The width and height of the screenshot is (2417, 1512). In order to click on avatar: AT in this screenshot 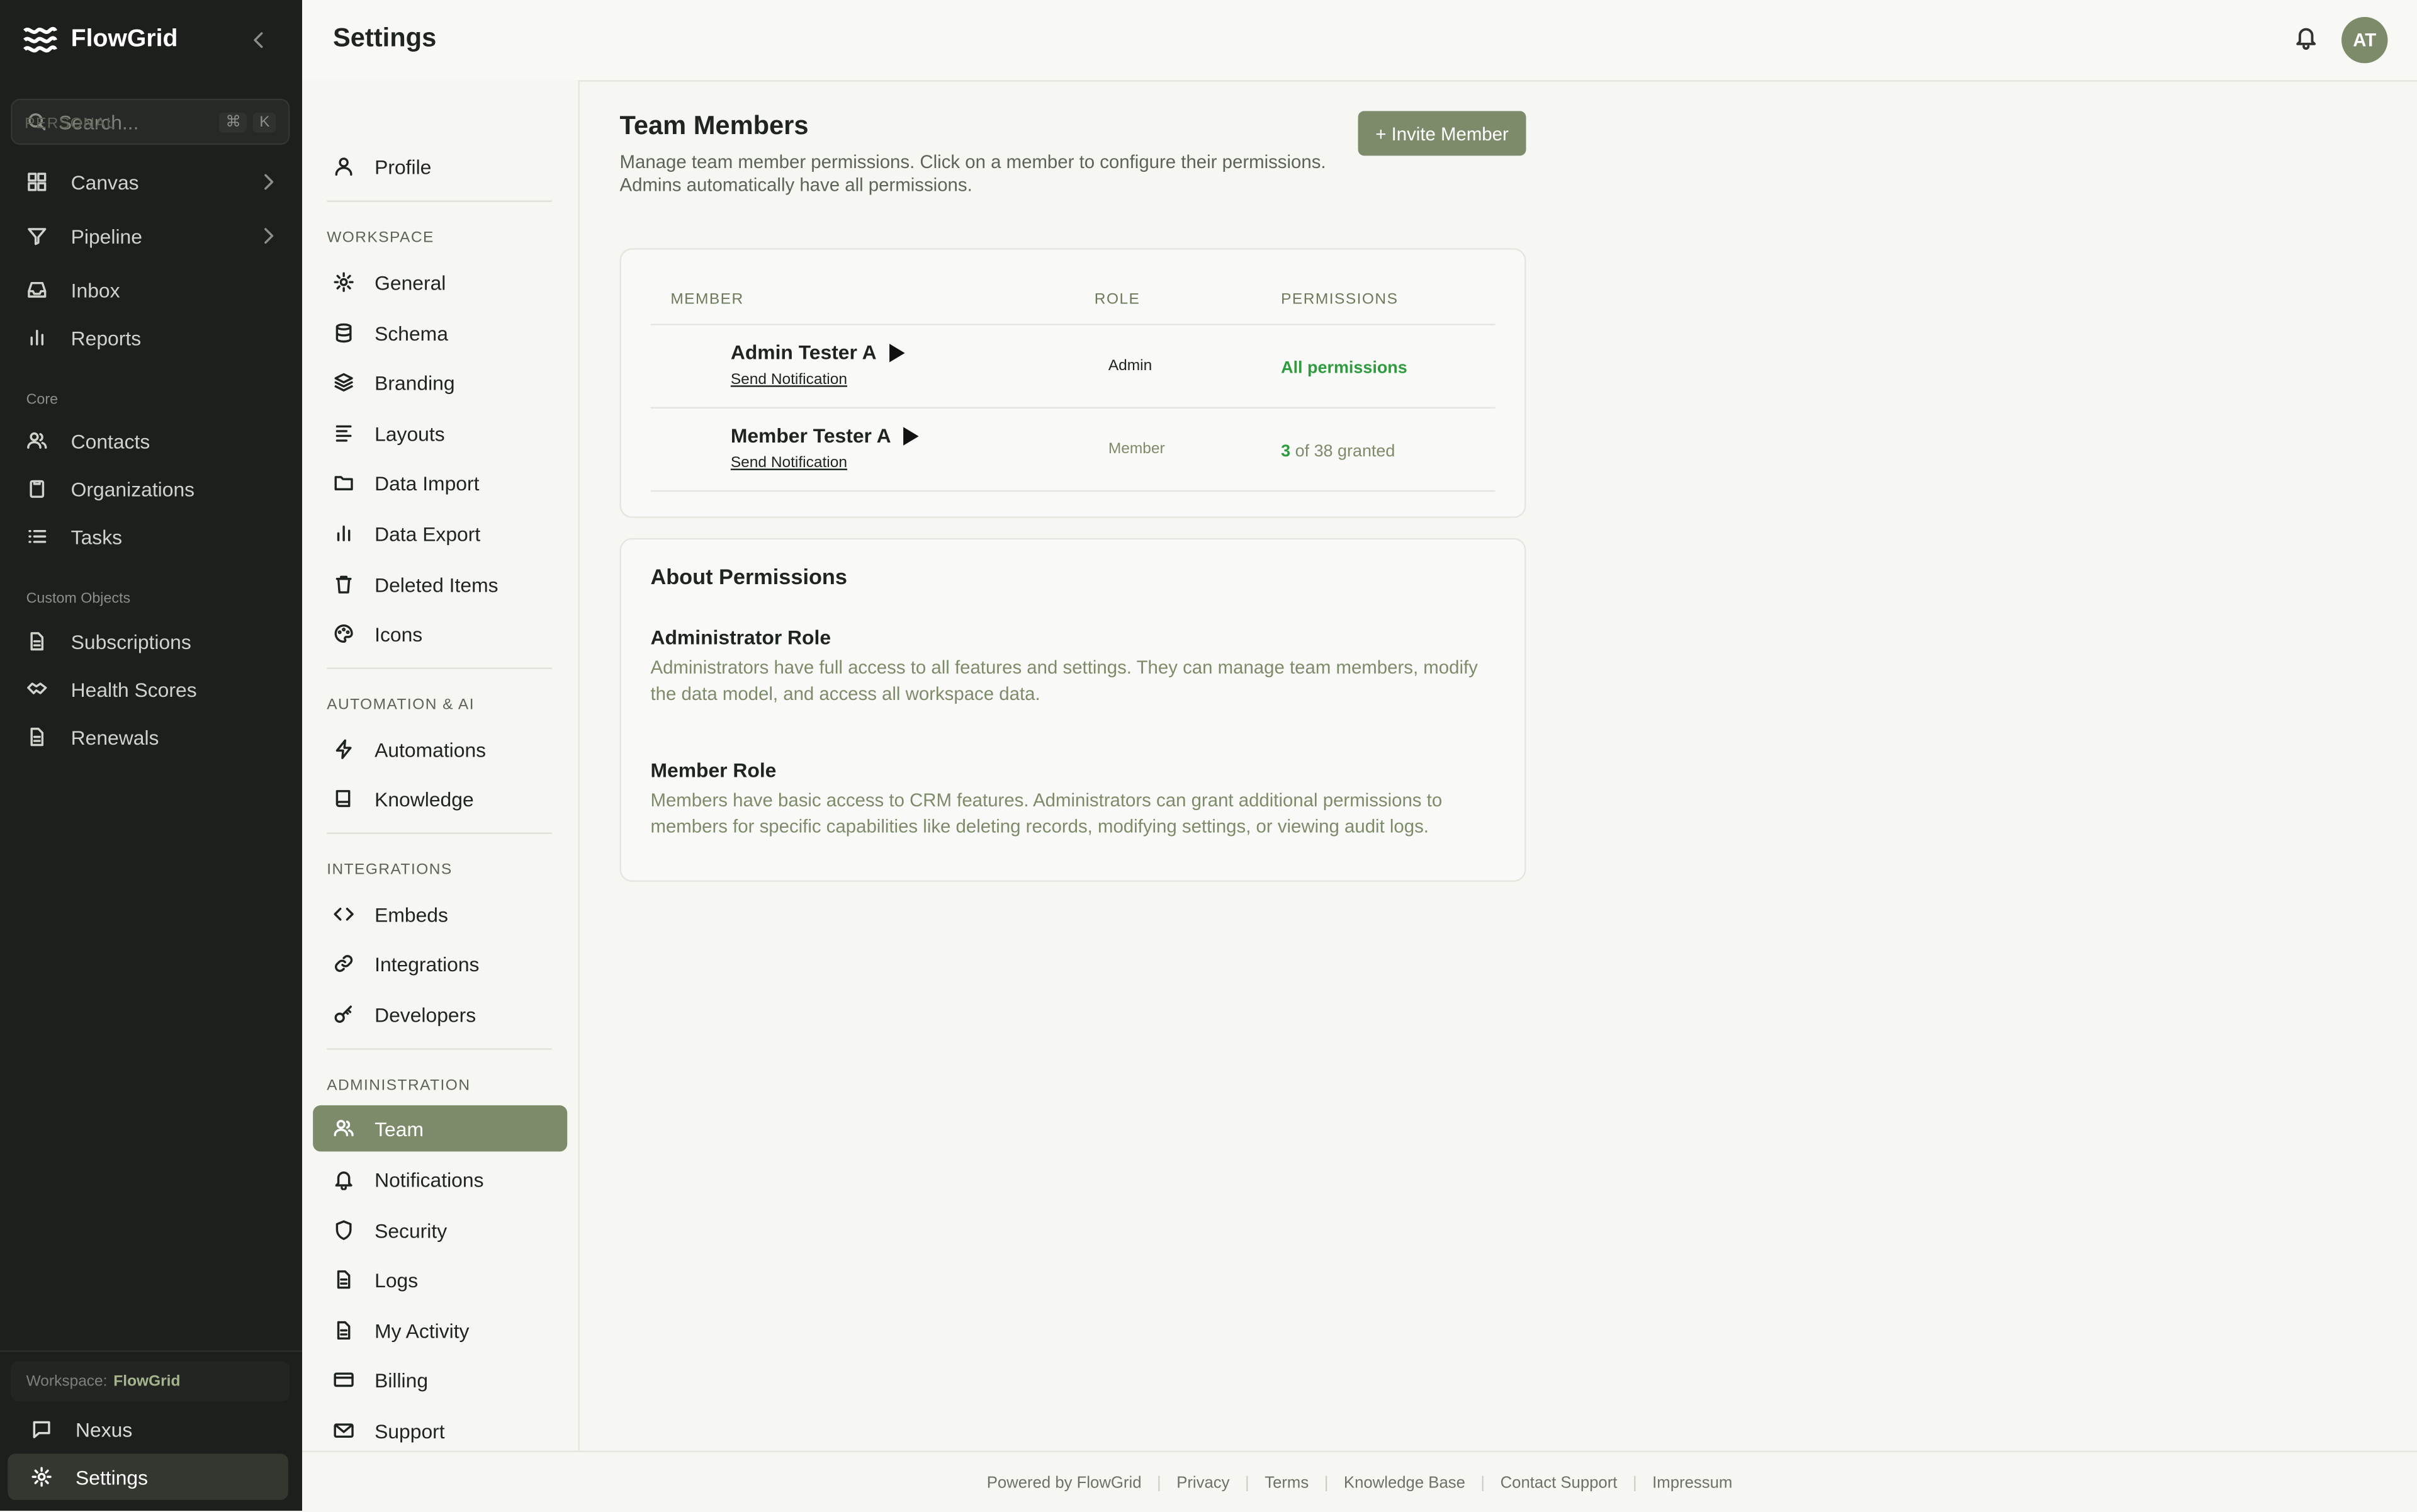, I will do `click(2364, 40)`.